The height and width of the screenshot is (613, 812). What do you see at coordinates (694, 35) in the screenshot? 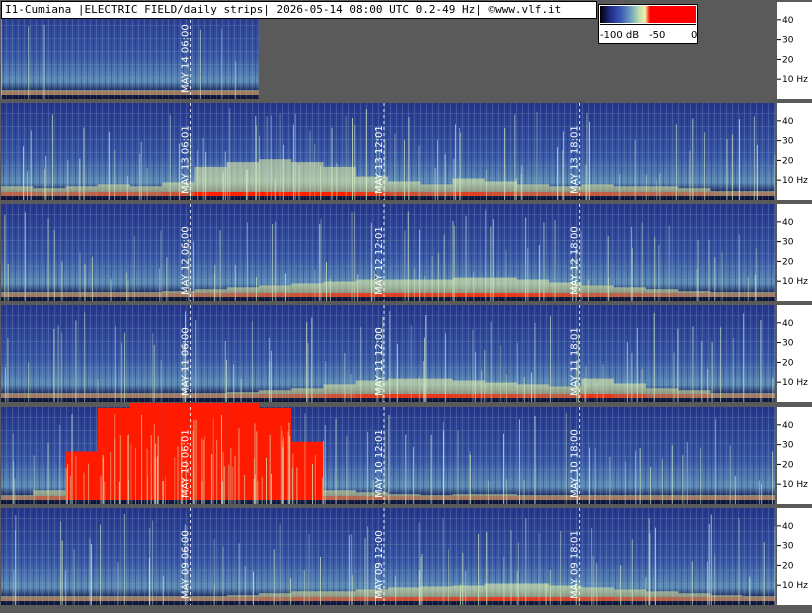
I see `colorbar-label-max: 0` at bounding box center [694, 35].